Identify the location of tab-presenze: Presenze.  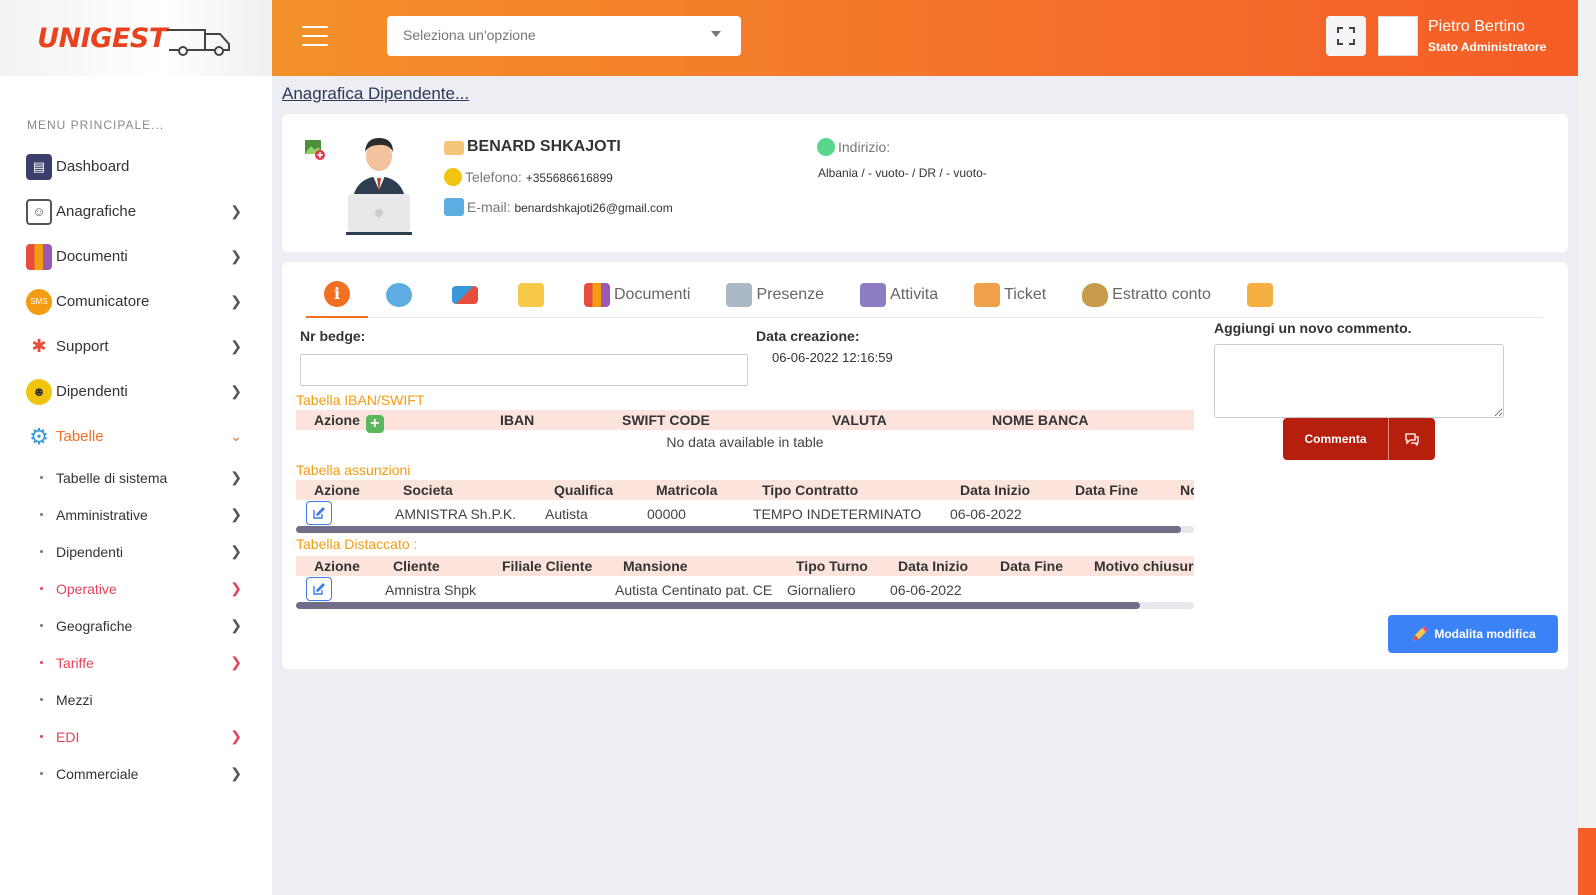
(775, 295).